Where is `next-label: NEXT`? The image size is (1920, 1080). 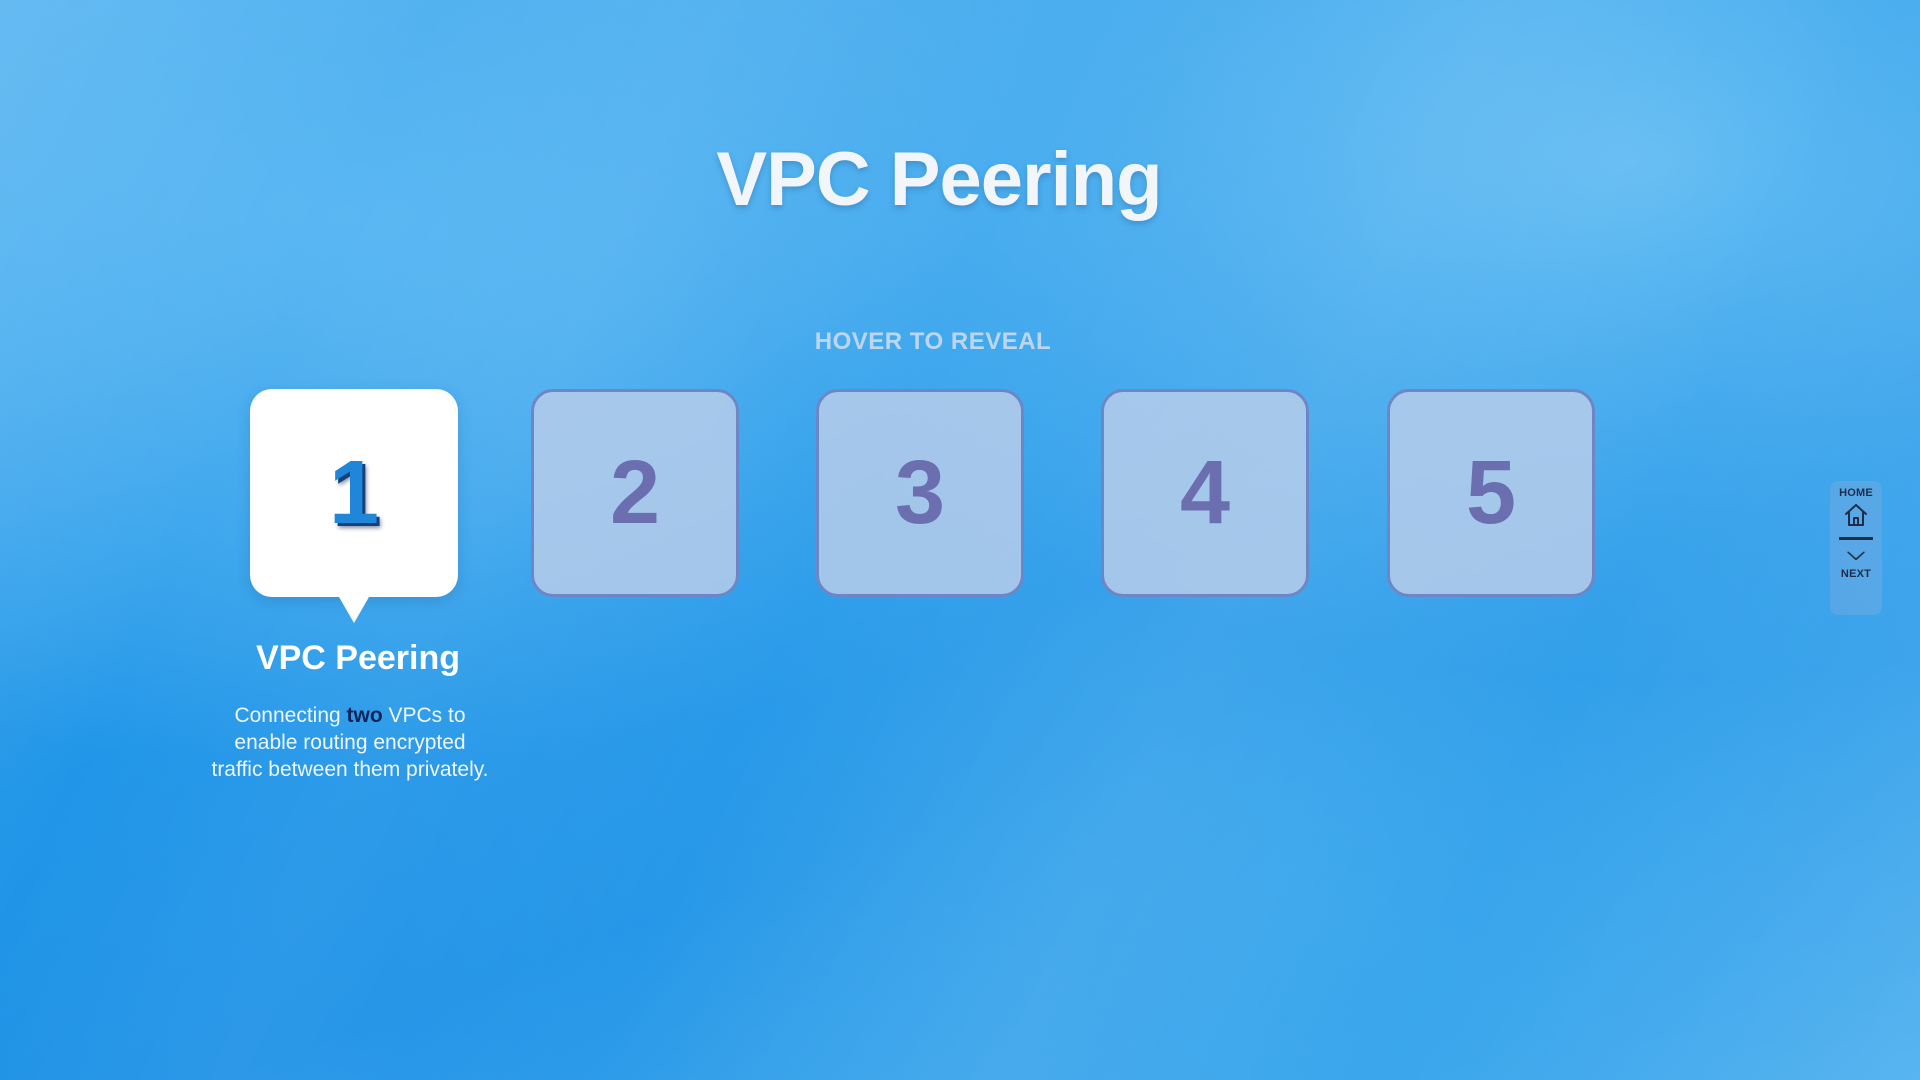 next-label: NEXT is located at coordinates (1856, 574).